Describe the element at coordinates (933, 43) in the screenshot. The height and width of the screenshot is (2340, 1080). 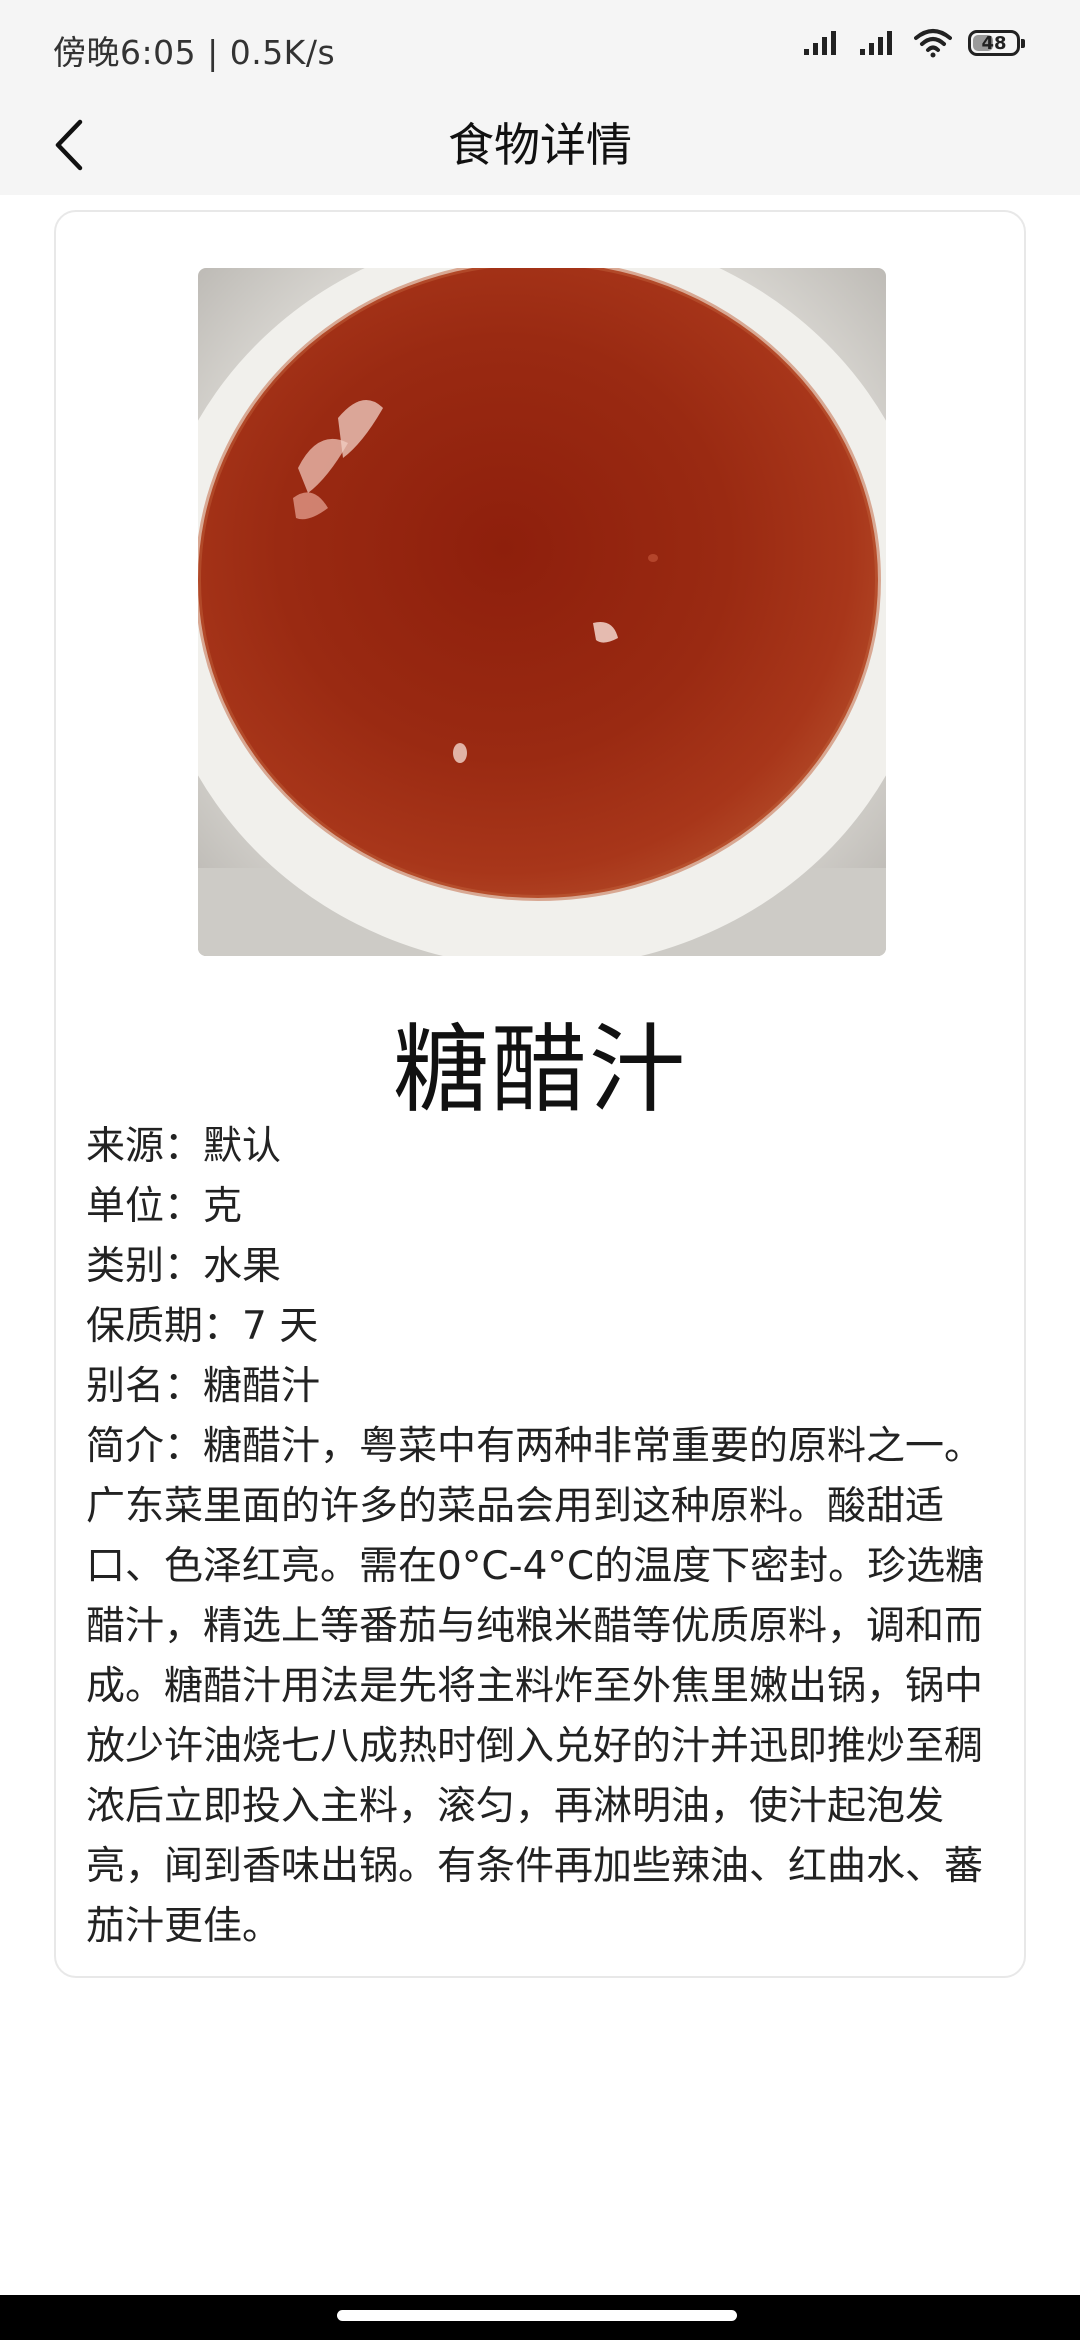
I see `wifi-icon` at that location.